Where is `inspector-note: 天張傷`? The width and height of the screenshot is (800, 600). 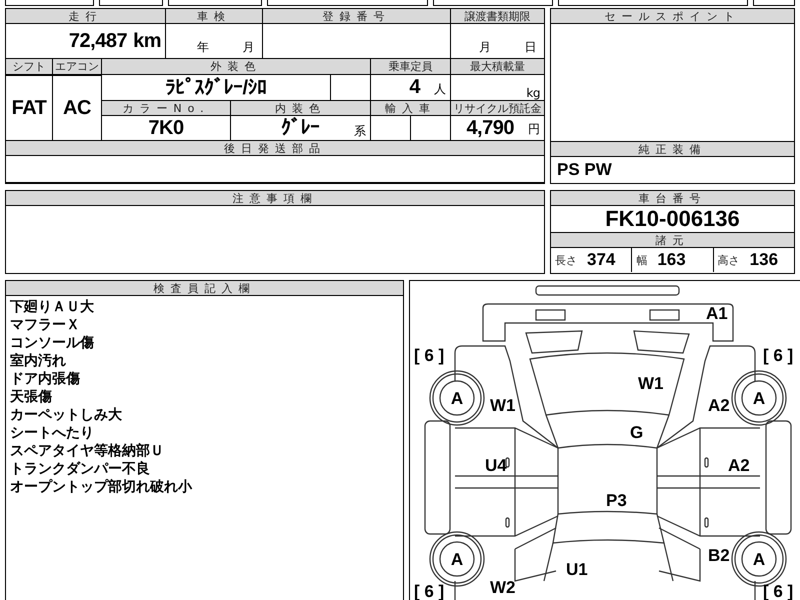
inspector-note: 天張傷 is located at coordinates (31, 397).